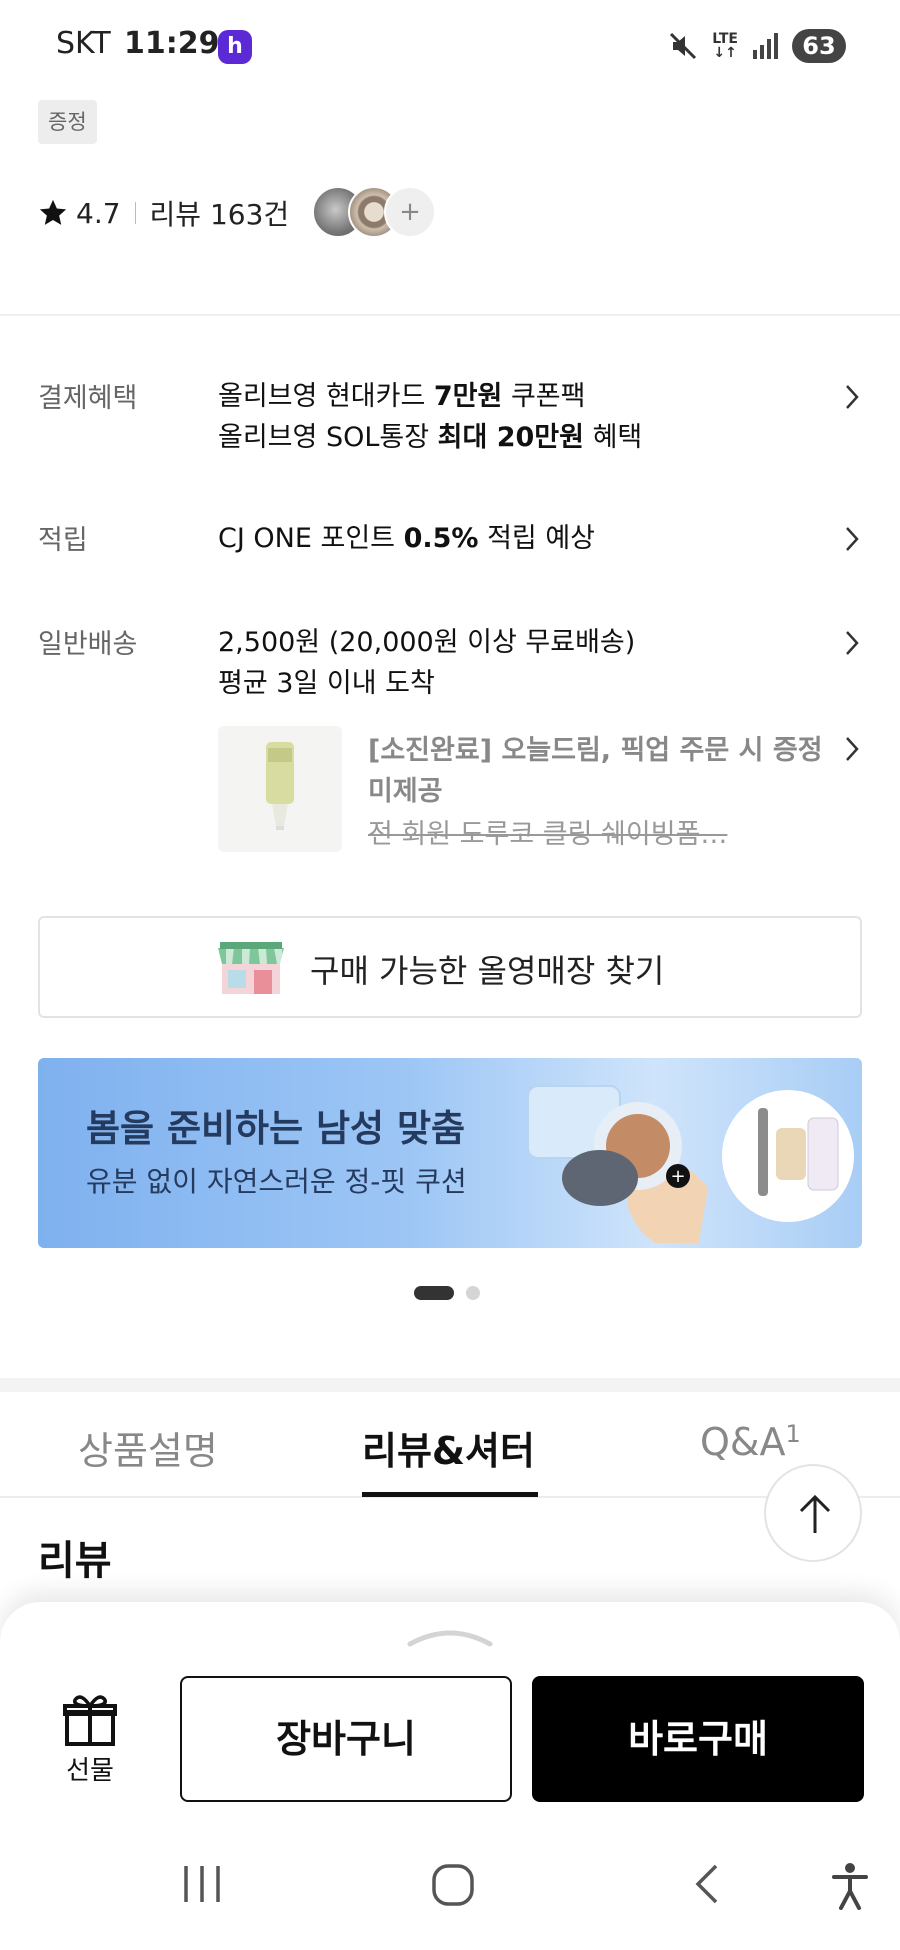  What do you see at coordinates (453, 1885) in the screenshot?
I see `home-icon` at bounding box center [453, 1885].